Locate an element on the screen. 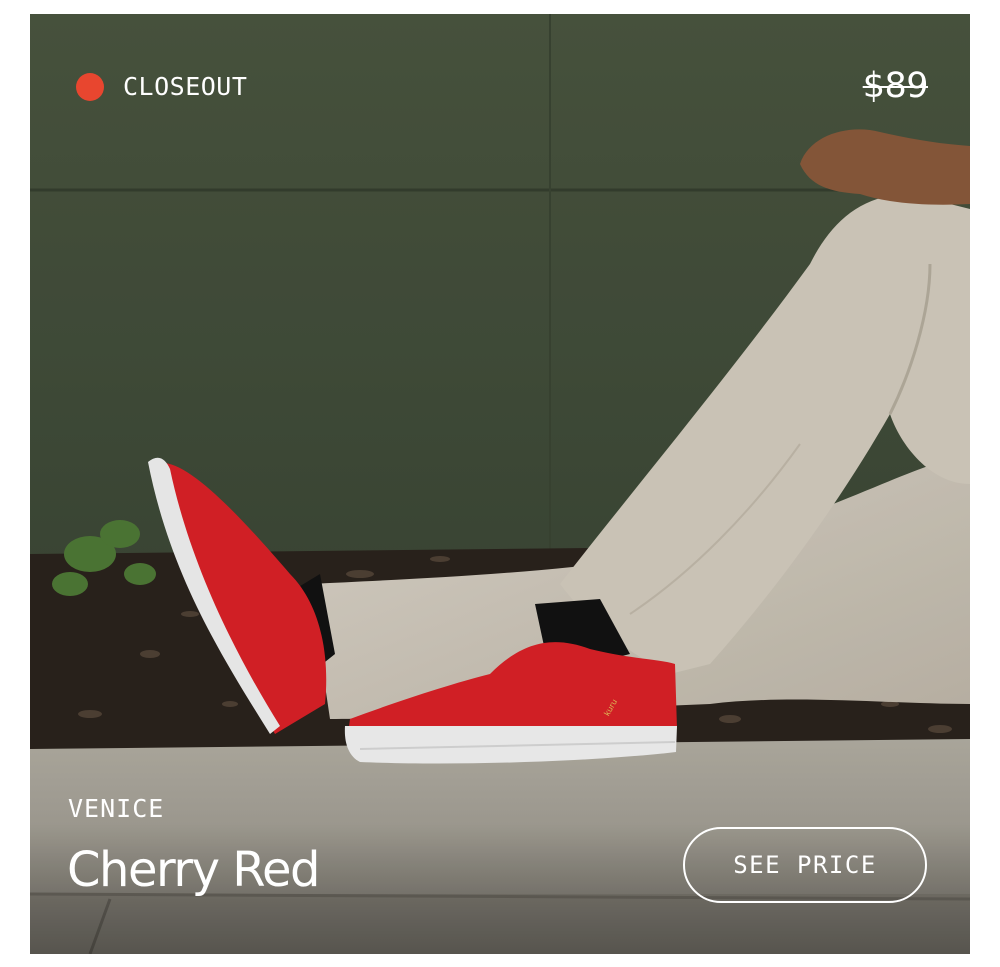 The height and width of the screenshot is (967, 1000). original-price: $89 is located at coordinates (895, 86).